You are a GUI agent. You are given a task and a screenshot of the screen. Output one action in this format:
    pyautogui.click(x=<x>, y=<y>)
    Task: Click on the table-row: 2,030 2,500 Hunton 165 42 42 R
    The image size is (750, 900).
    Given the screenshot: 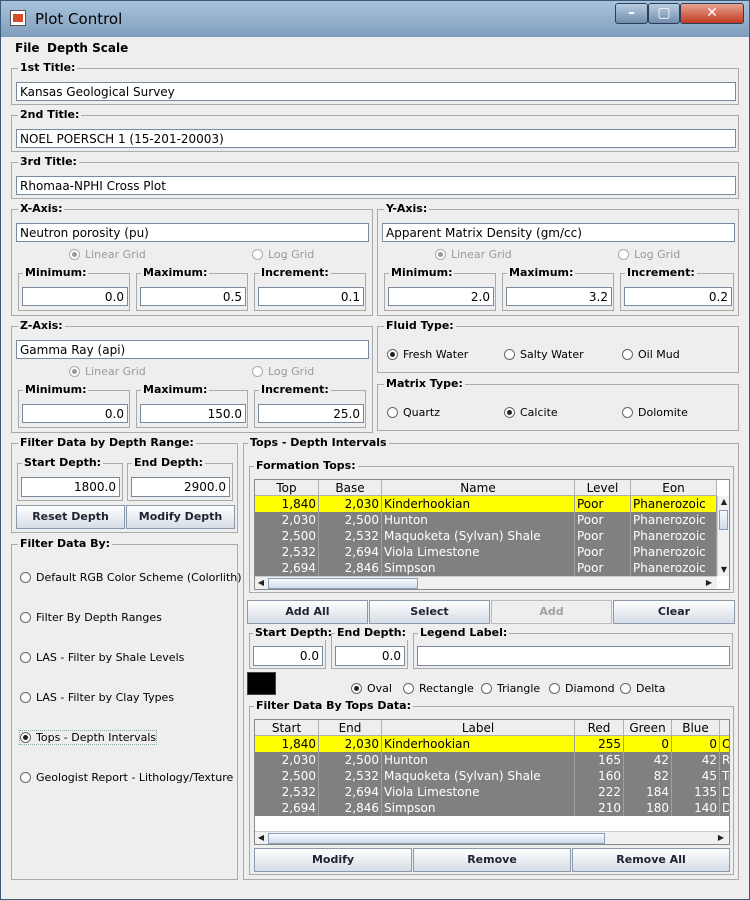 What is the action you would take?
    pyautogui.click(x=492, y=760)
    